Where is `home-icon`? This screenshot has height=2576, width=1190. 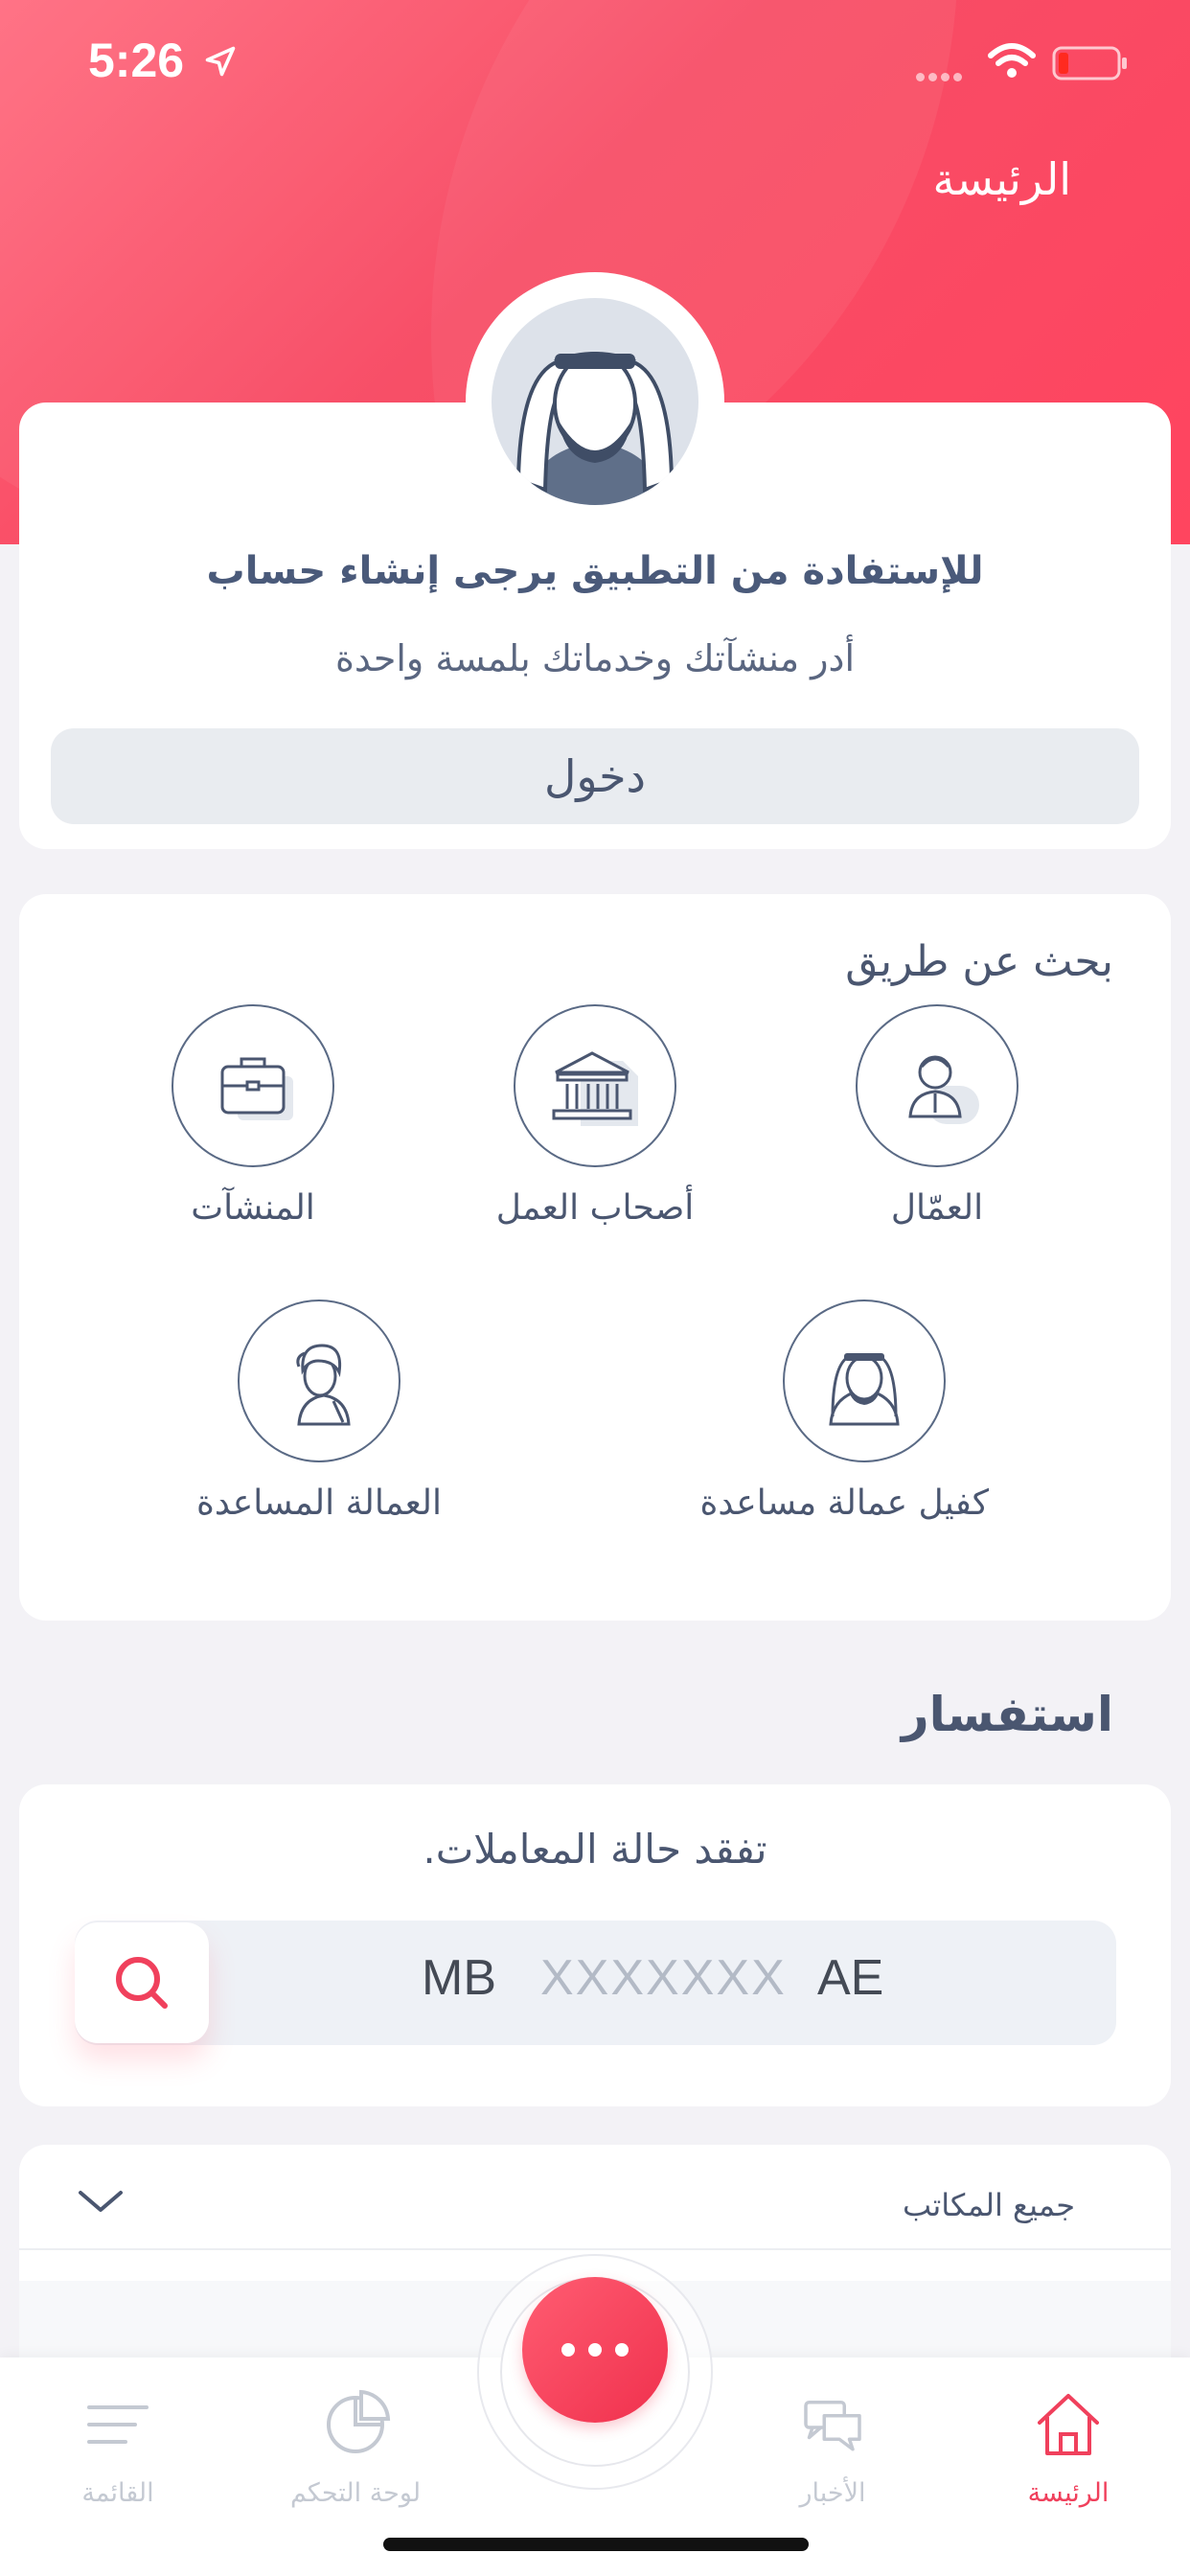 home-icon is located at coordinates (1069, 2424).